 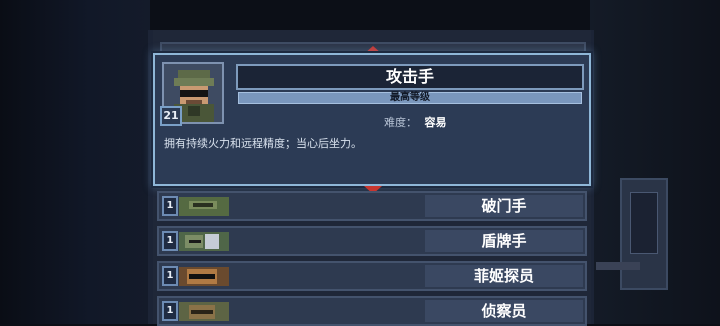 I want to click on class-row-name: 盾牌手, so click(x=504, y=241).